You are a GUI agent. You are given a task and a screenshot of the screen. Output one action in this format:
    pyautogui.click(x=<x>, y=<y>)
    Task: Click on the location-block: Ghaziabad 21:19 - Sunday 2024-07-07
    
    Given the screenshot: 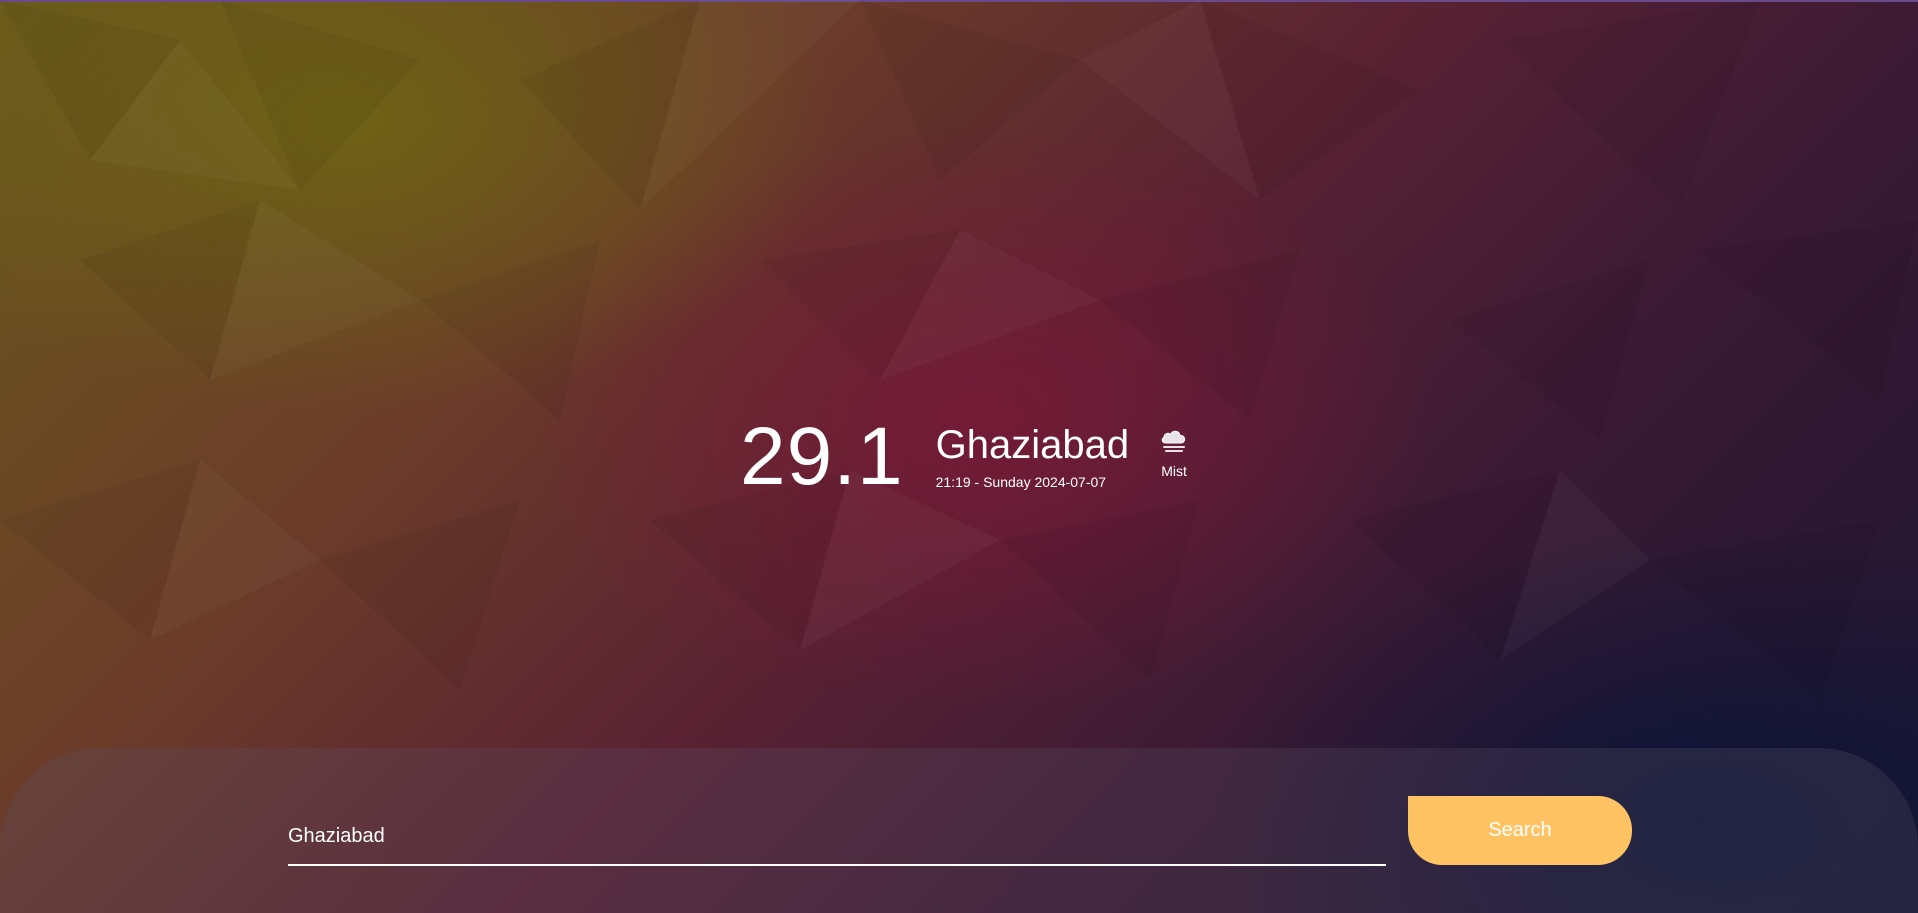 What is the action you would take?
    pyautogui.click(x=1032, y=457)
    